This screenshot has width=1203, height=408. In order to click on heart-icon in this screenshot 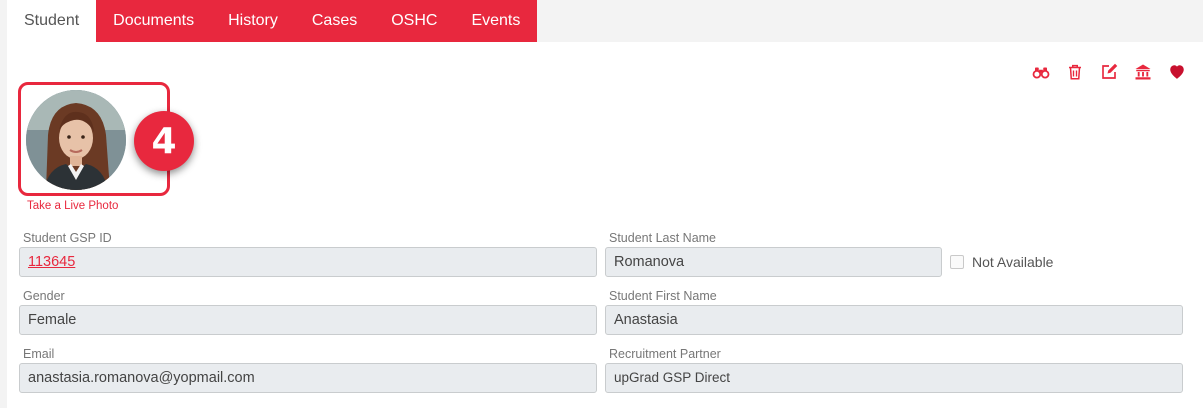, I will do `click(1177, 72)`.